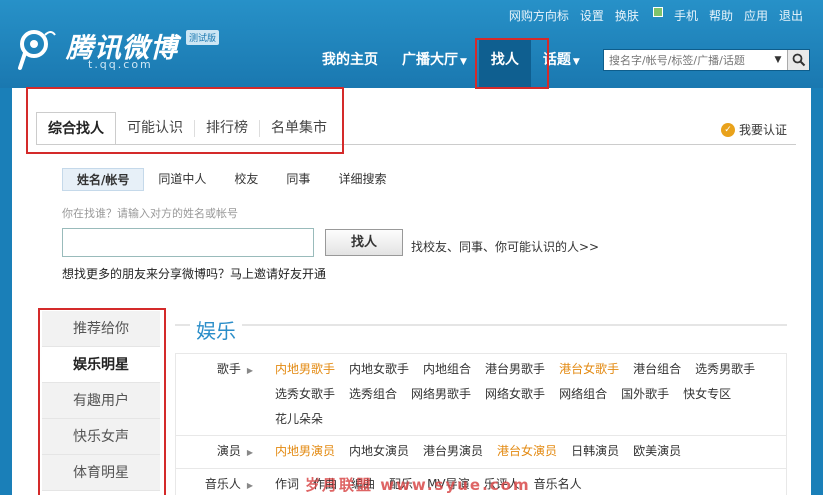 This screenshot has width=823, height=495. Describe the element at coordinates (583, 394) in the screenshot. I see `category-link: 网络组合` at that location.